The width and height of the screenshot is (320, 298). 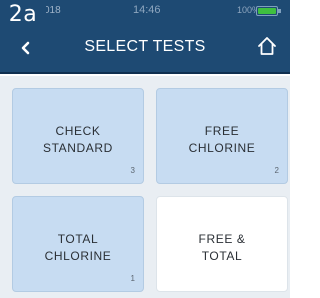 What do you see at coordinates (279, 11) in the screenshot?
I see `battery-nub` at bounding box center [279, 11].